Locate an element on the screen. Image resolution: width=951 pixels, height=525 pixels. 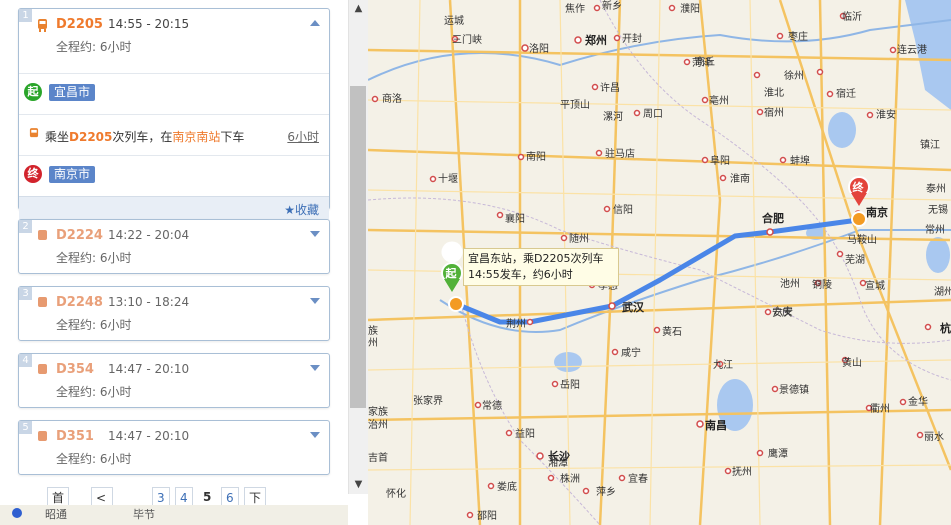
scroll-thumb is located at coordinates (358, 247).